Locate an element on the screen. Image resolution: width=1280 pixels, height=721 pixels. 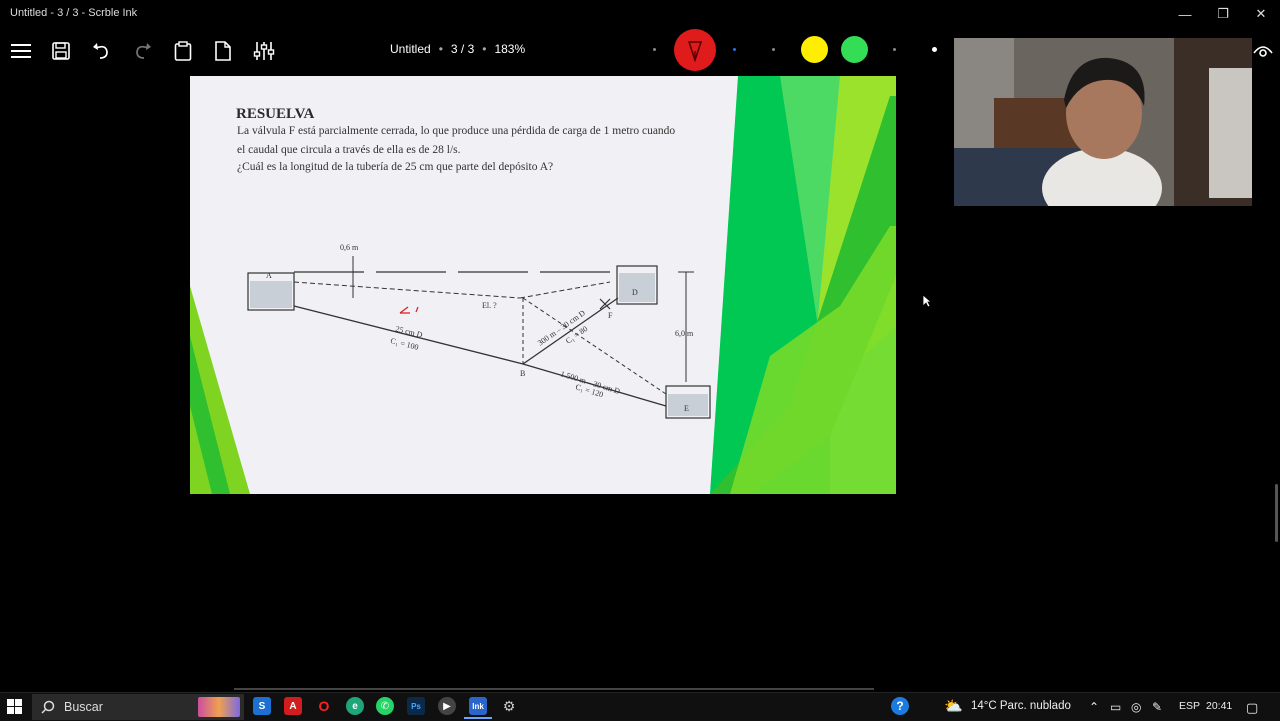
maximize-icon: ❐ is located at coordinates (1223, 13).